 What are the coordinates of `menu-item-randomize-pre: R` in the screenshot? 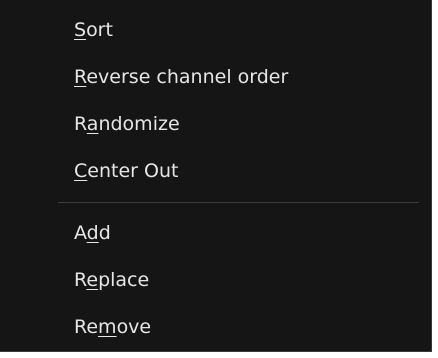 It's located at (80, 124).